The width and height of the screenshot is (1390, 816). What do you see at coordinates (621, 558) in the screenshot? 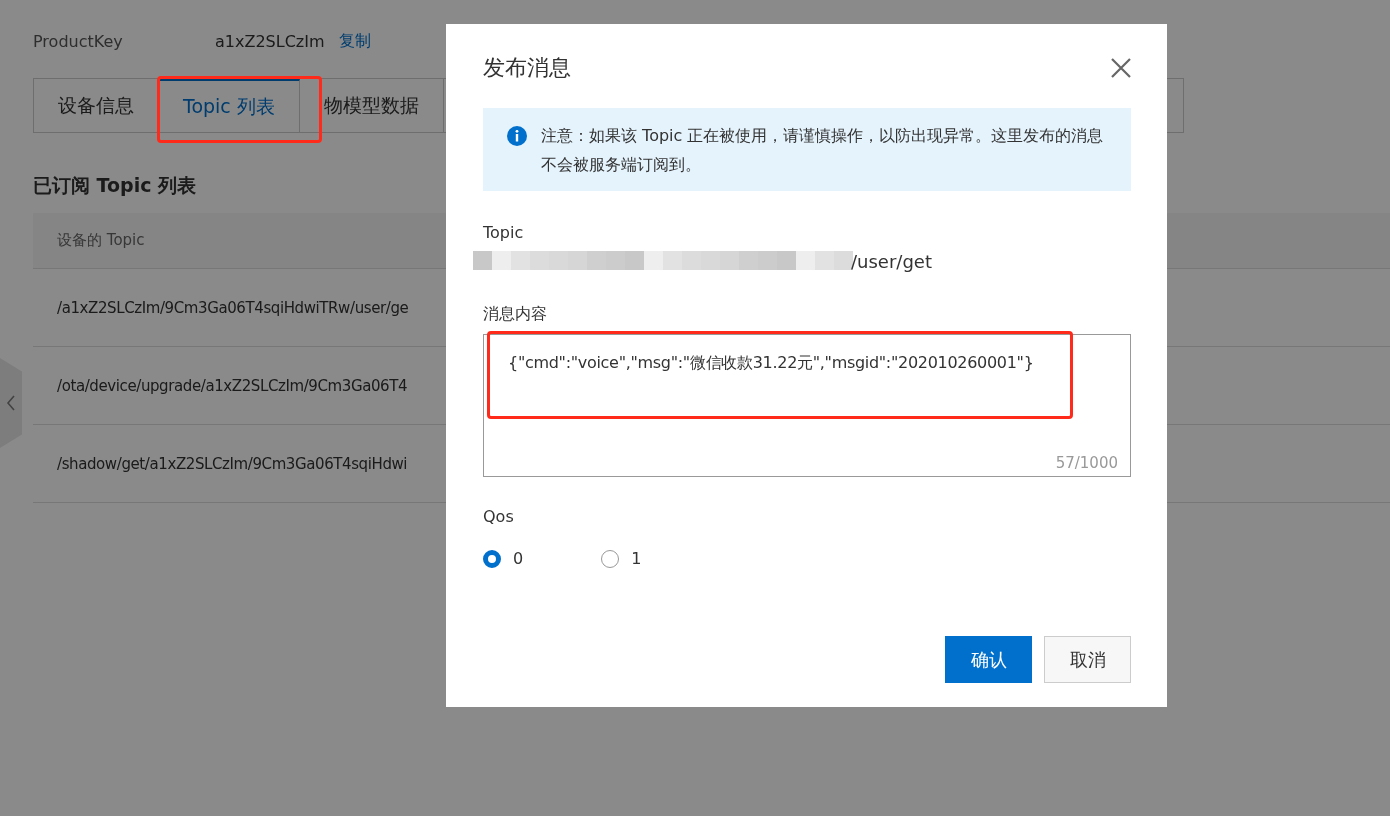
I see `radio-option: 1` at bounding box center [621, 558].